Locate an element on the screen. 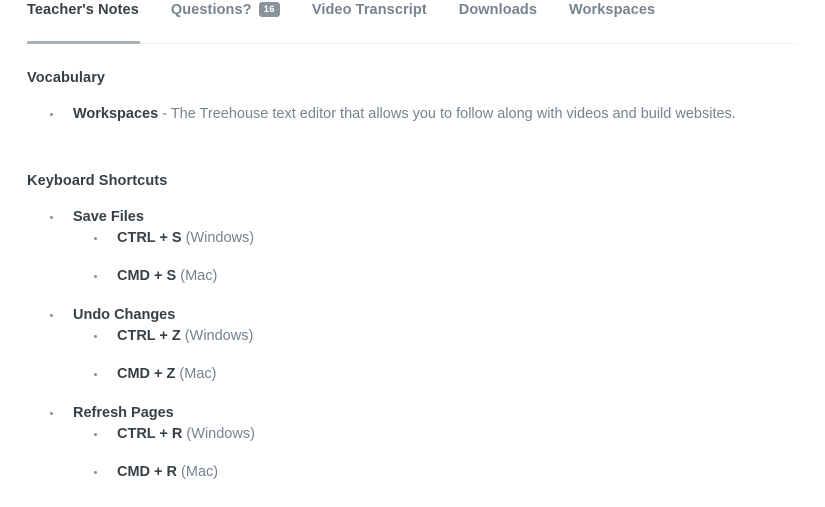 This screenshot has height=507, width=825. shortcut-group-name: Refresh Pages is located at coordinates (123, 413).